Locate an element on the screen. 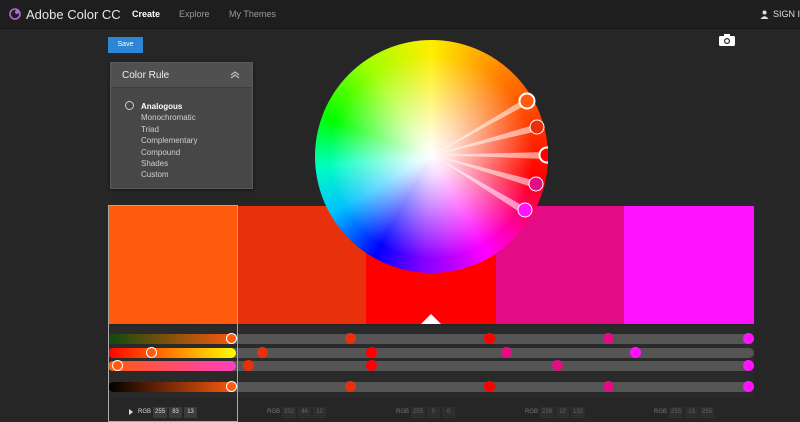  rule-option-analogous: Analogous is located at coordinates (169, 106).